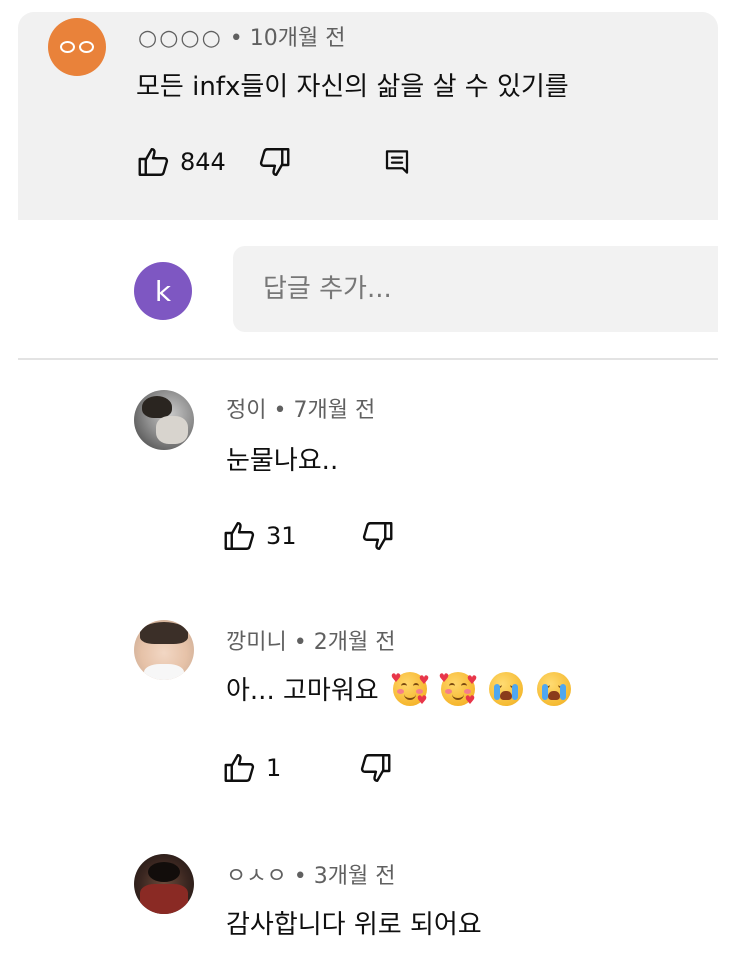  Describe the element at coordinates (355, 642) in the screenshot. I see `reply-time: 2개월 전` at that location.